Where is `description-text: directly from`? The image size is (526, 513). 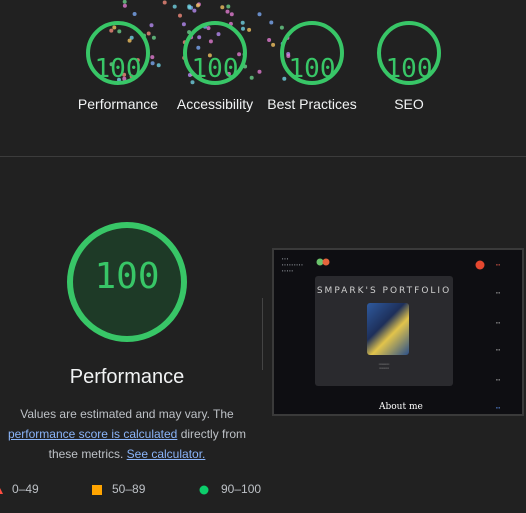 description-text: directly from is located at coordinates (212, 434).